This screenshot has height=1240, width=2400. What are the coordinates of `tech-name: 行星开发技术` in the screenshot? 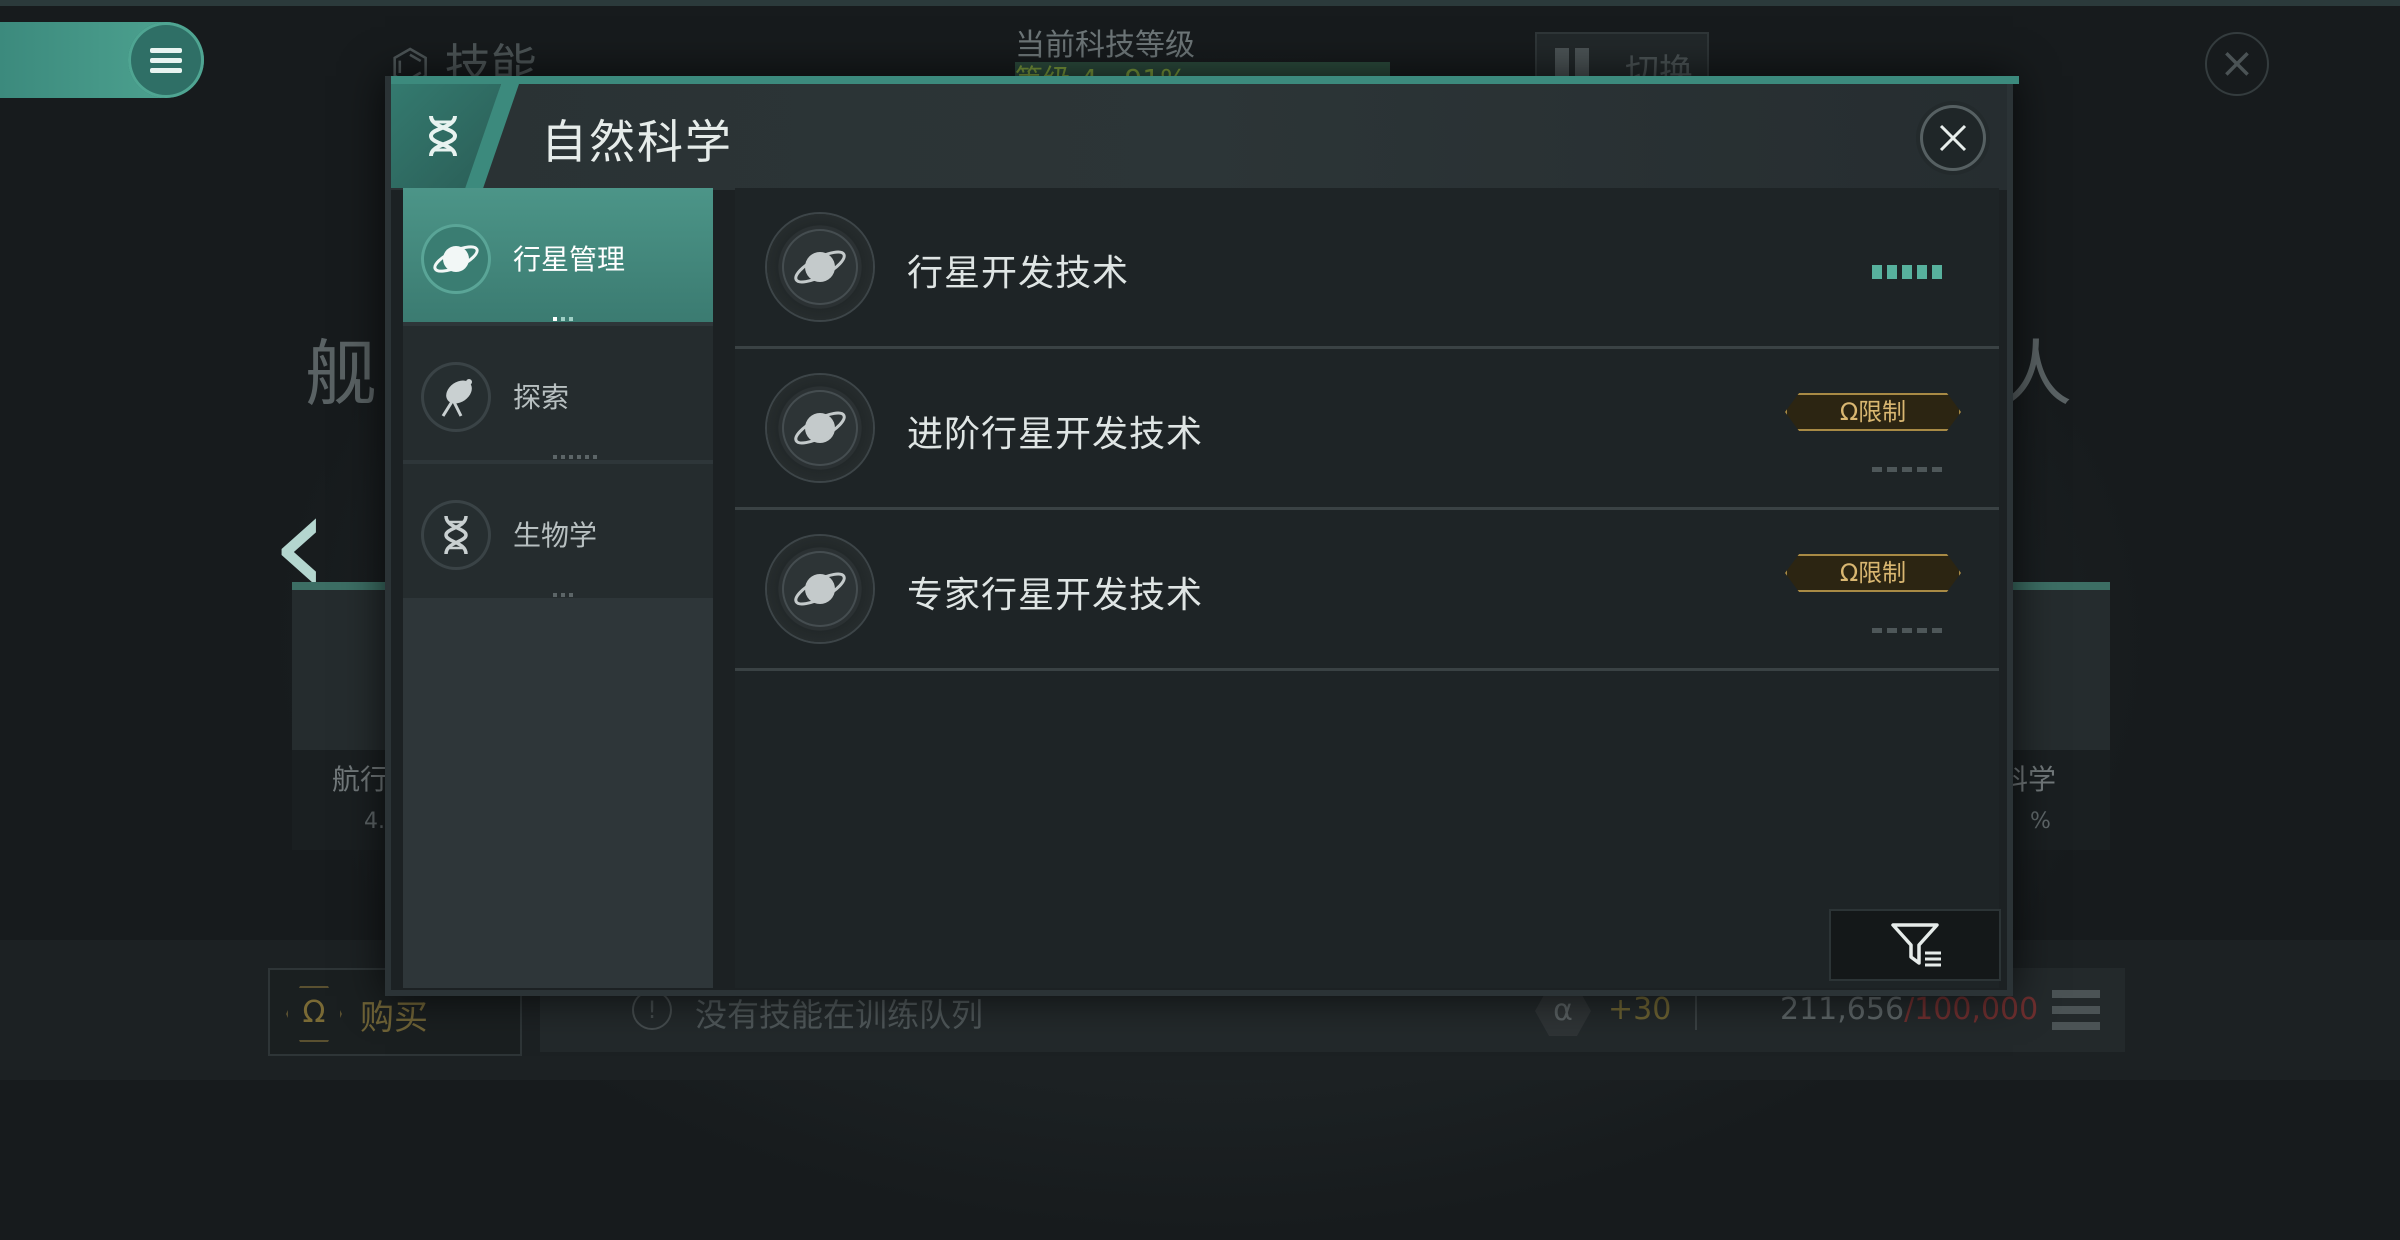 It's located at (1018, 273).